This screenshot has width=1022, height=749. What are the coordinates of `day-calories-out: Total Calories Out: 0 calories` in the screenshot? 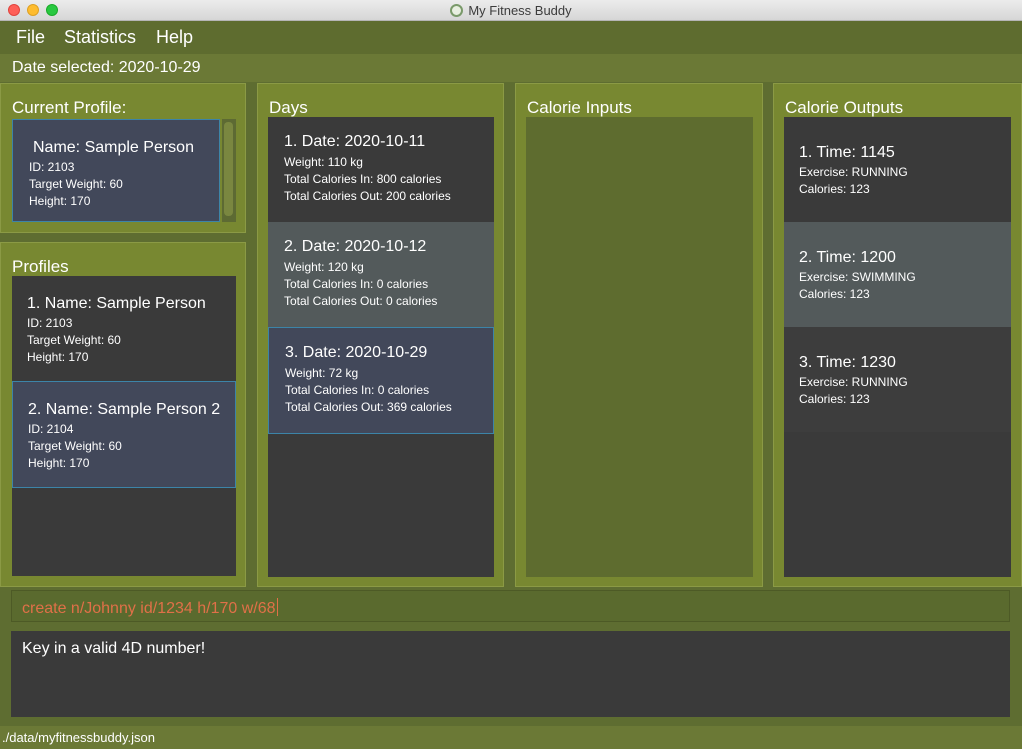 It's located at (361, 301).